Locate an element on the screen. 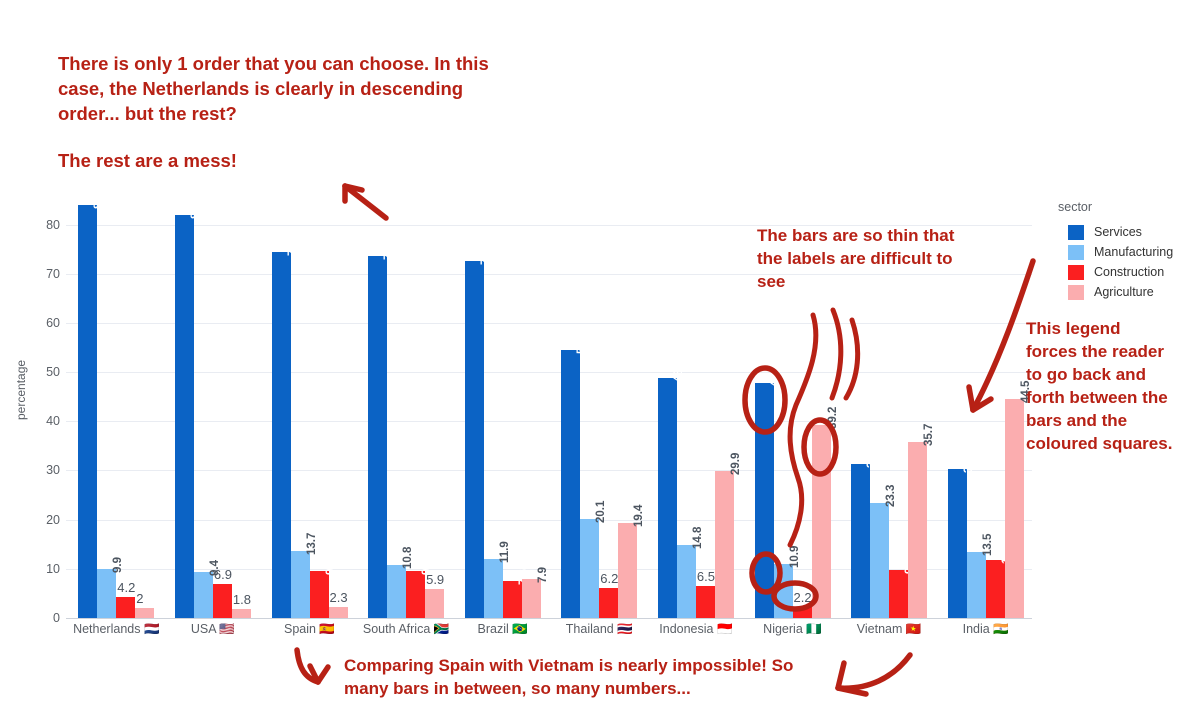 The image size is (1193, 718). bar-value-label: 6.9 is located at coordinates (222, 575).